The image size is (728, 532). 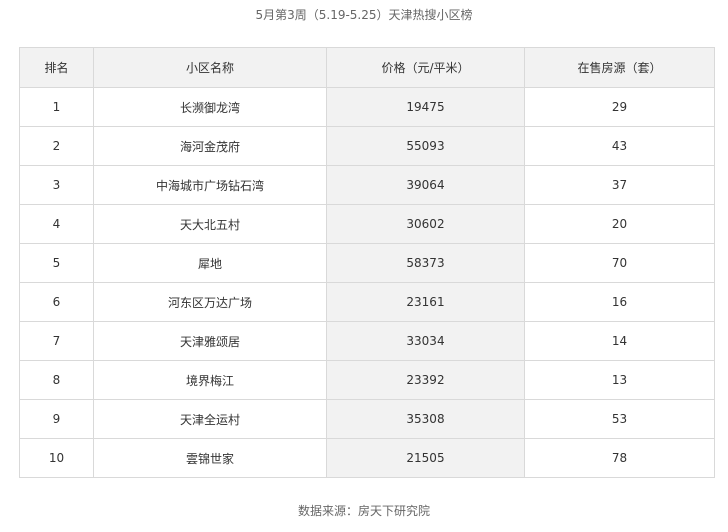 I want to click on table-row: 9 天津全运村 35308 53, so click(x=367, y=419).